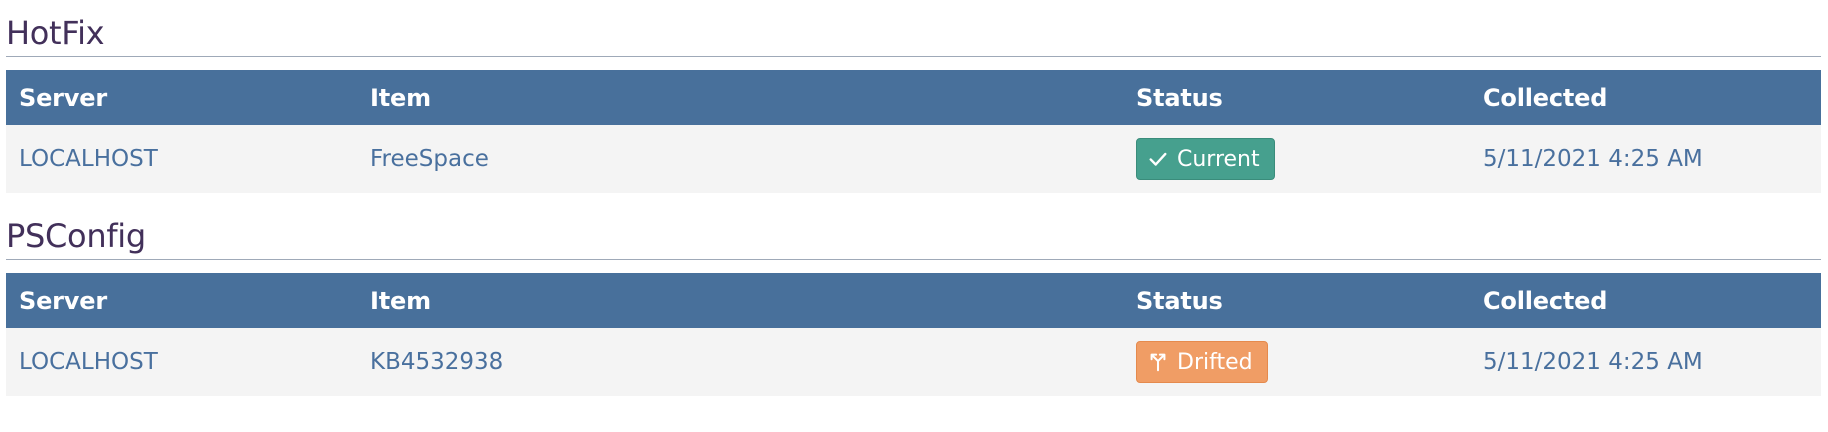 The height and width of the screenshot is (432, 1828). Describe the element at coordinates (1158, 159) in the screenshot. I see `check-icon` at that location.